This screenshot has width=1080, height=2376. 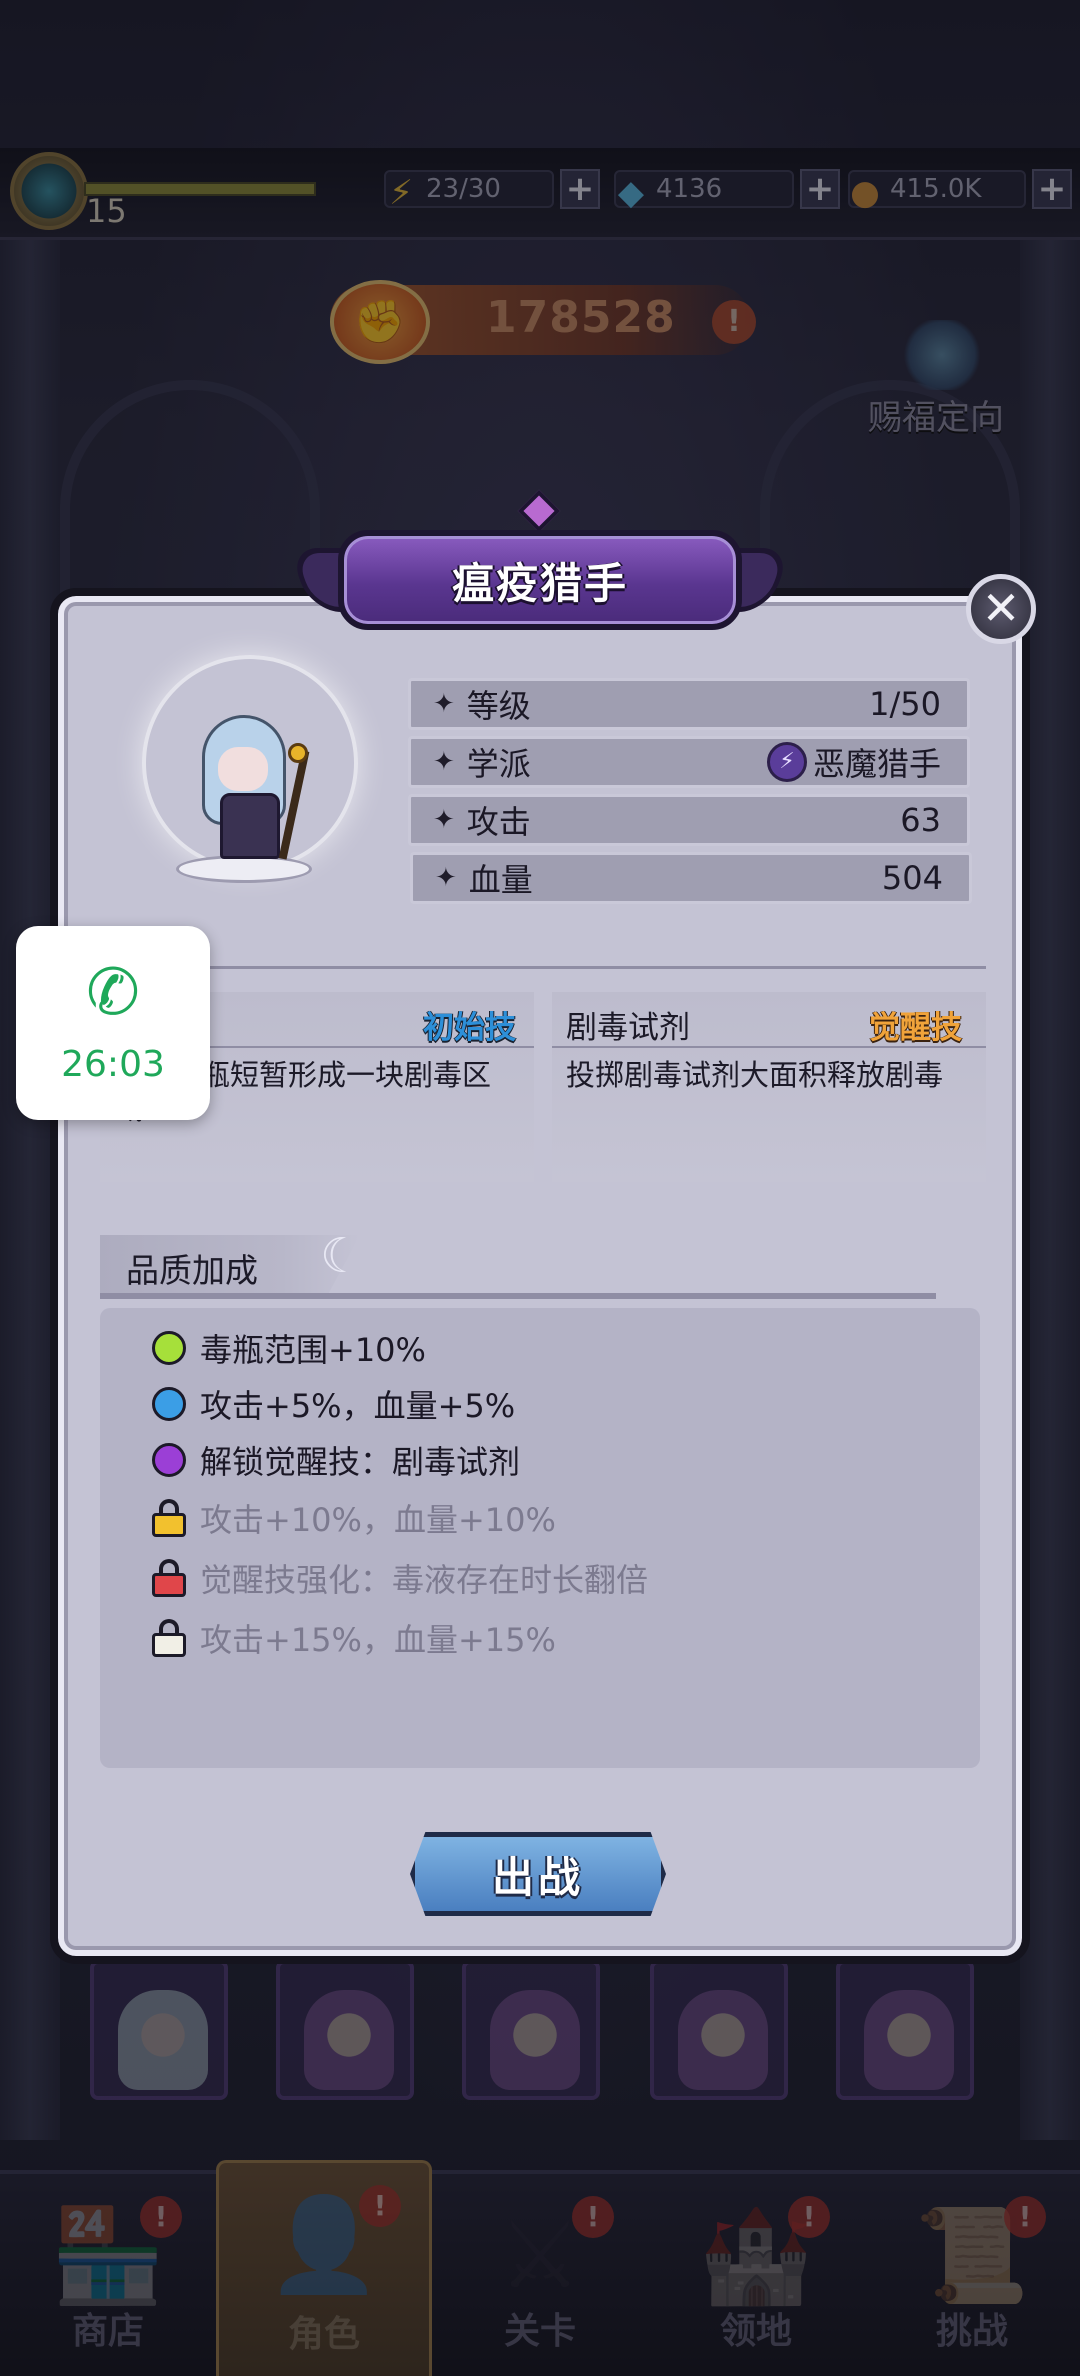 What do you see at coordinates (342, 1256) in the screenshot?
I see `moon-icon: ☾` at bounding box center [342, 1256].